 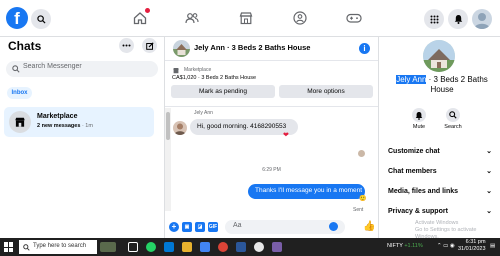 I want to click on conversation-title: Jely Ann · 3 Beds 2 Baths House, so click(x=252, y=47).